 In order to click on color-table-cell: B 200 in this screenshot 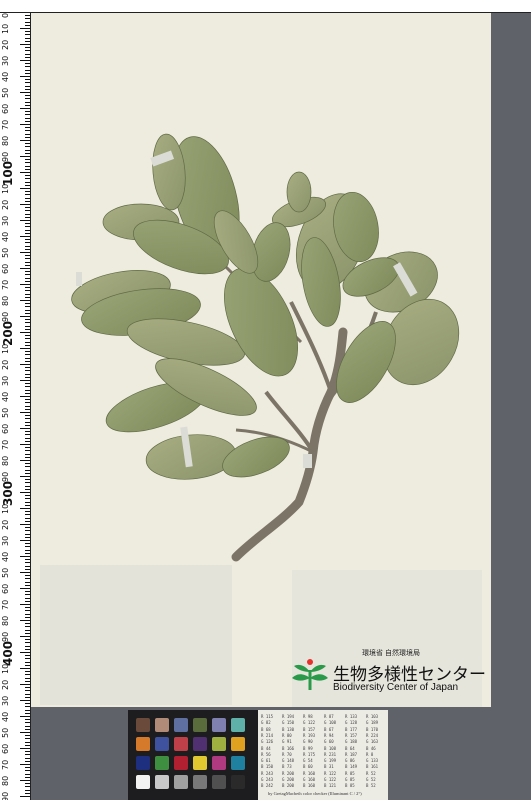, I will do `click(288, 786)`.